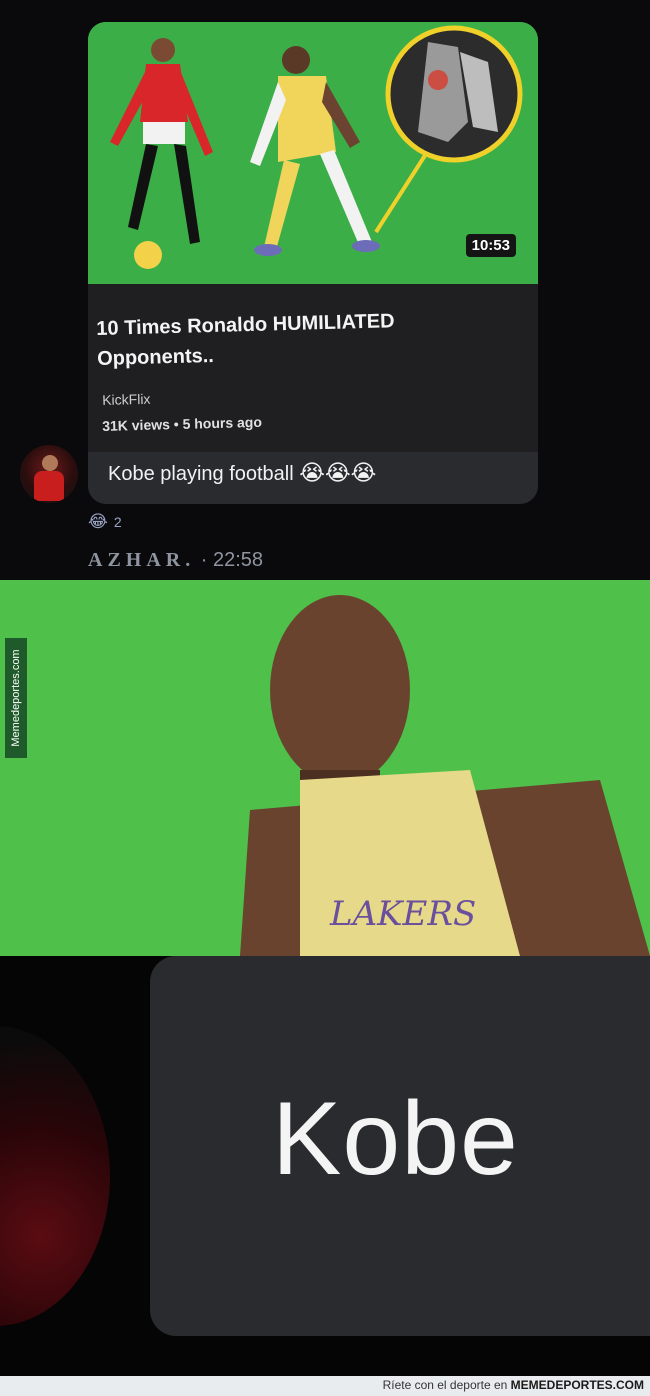  I want to click on reaction-badge: 😂 2, so click(105, 522).